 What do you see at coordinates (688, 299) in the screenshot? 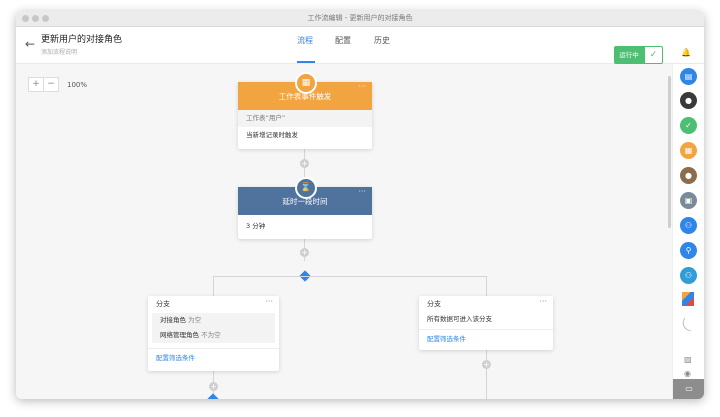
I see `colorful-app-icon` at bounding box center [688, 299].